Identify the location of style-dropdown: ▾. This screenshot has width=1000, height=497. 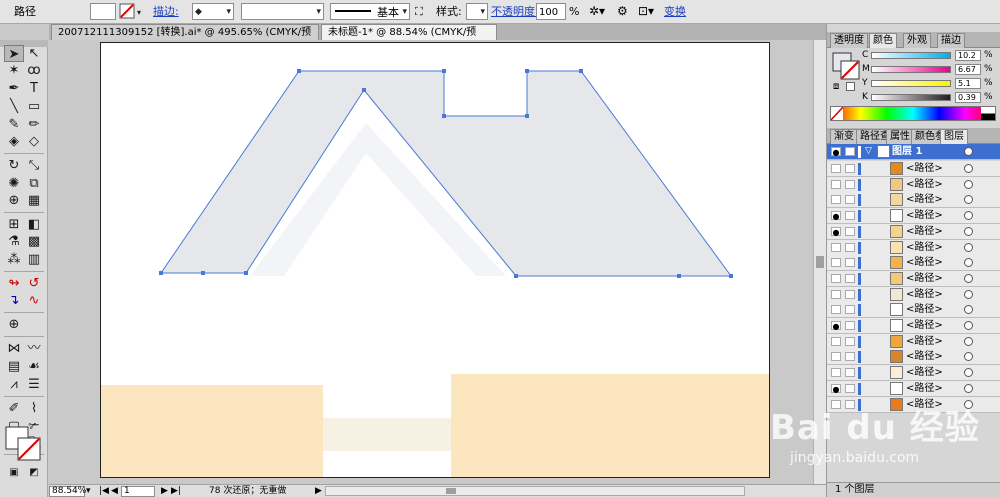
(477, 11).